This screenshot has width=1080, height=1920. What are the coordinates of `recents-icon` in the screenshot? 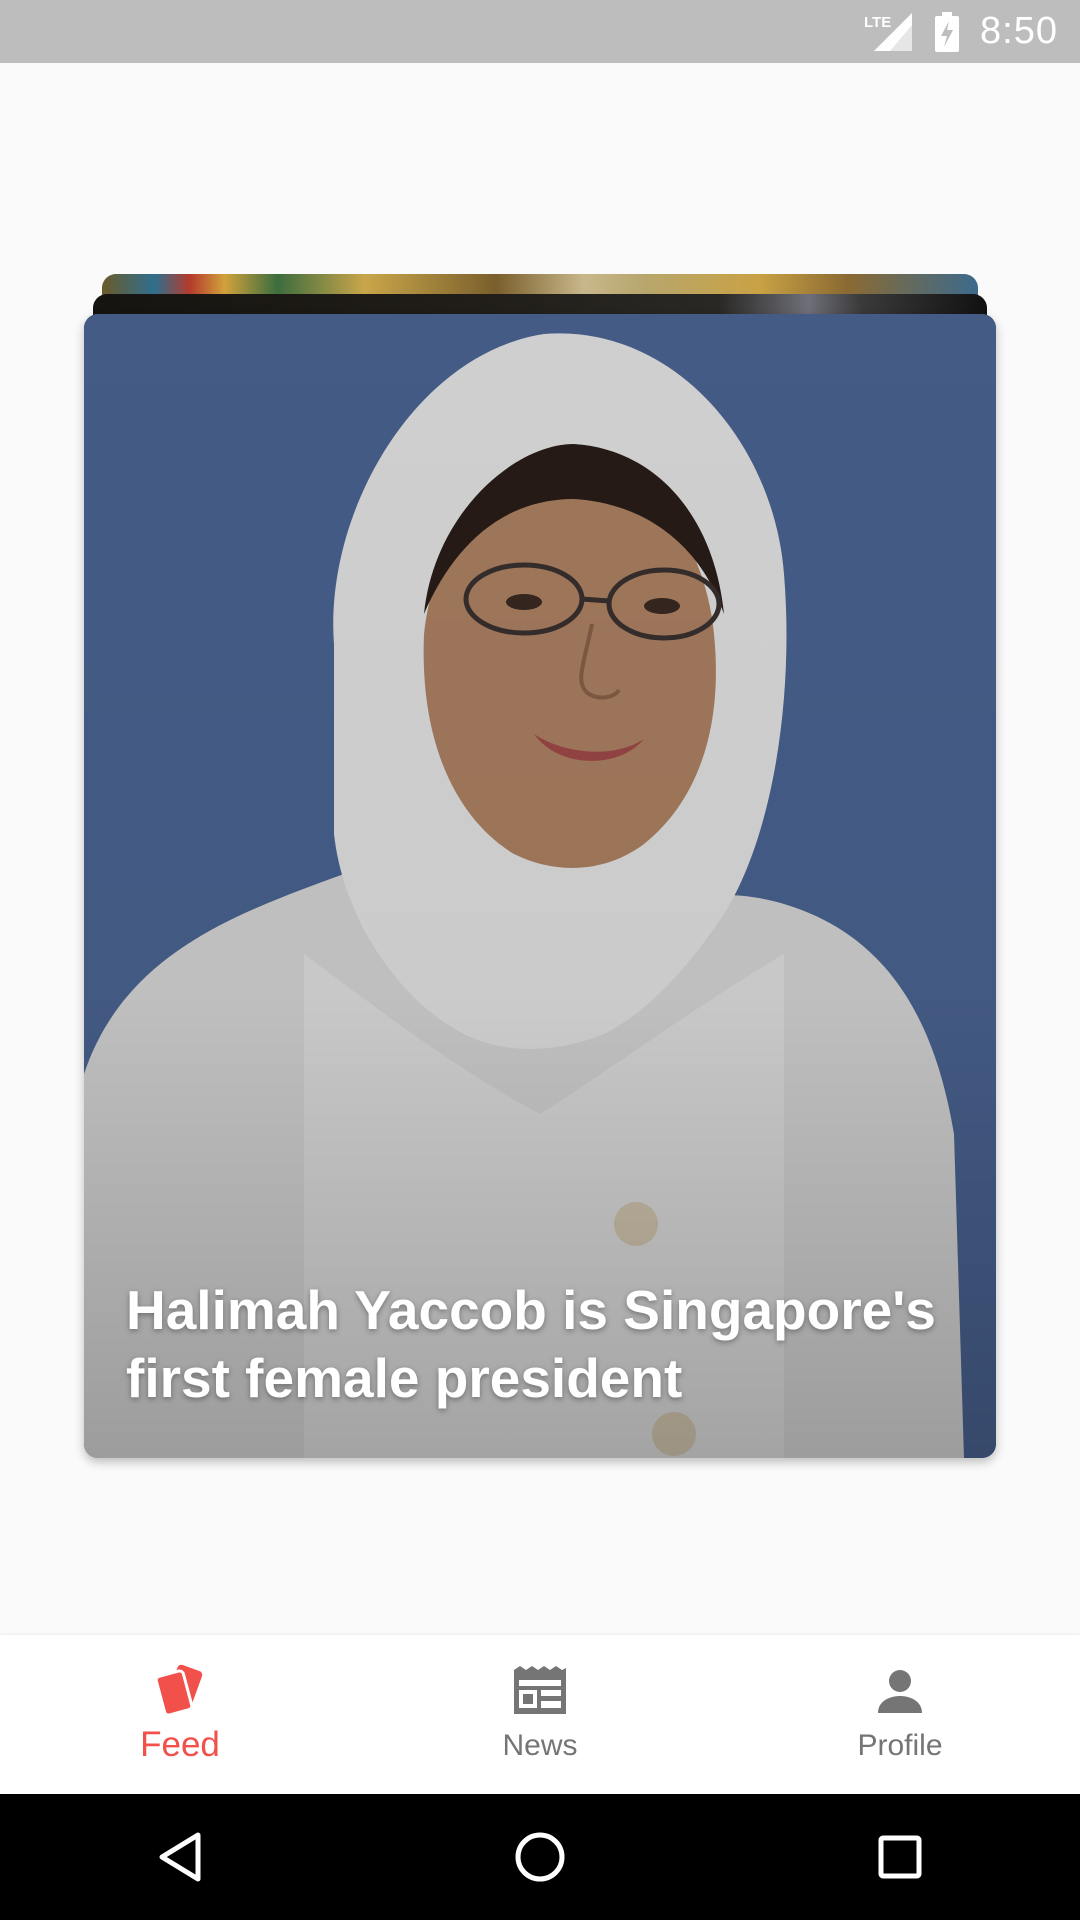 It's located at (900, 1857).